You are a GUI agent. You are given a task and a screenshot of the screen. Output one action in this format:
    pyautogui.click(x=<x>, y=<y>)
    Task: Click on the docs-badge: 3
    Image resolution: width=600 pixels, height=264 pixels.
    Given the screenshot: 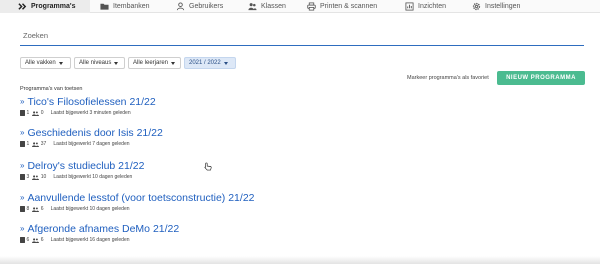 What is the action you would take?
    pyautogui.click(x=24, y=177)
    